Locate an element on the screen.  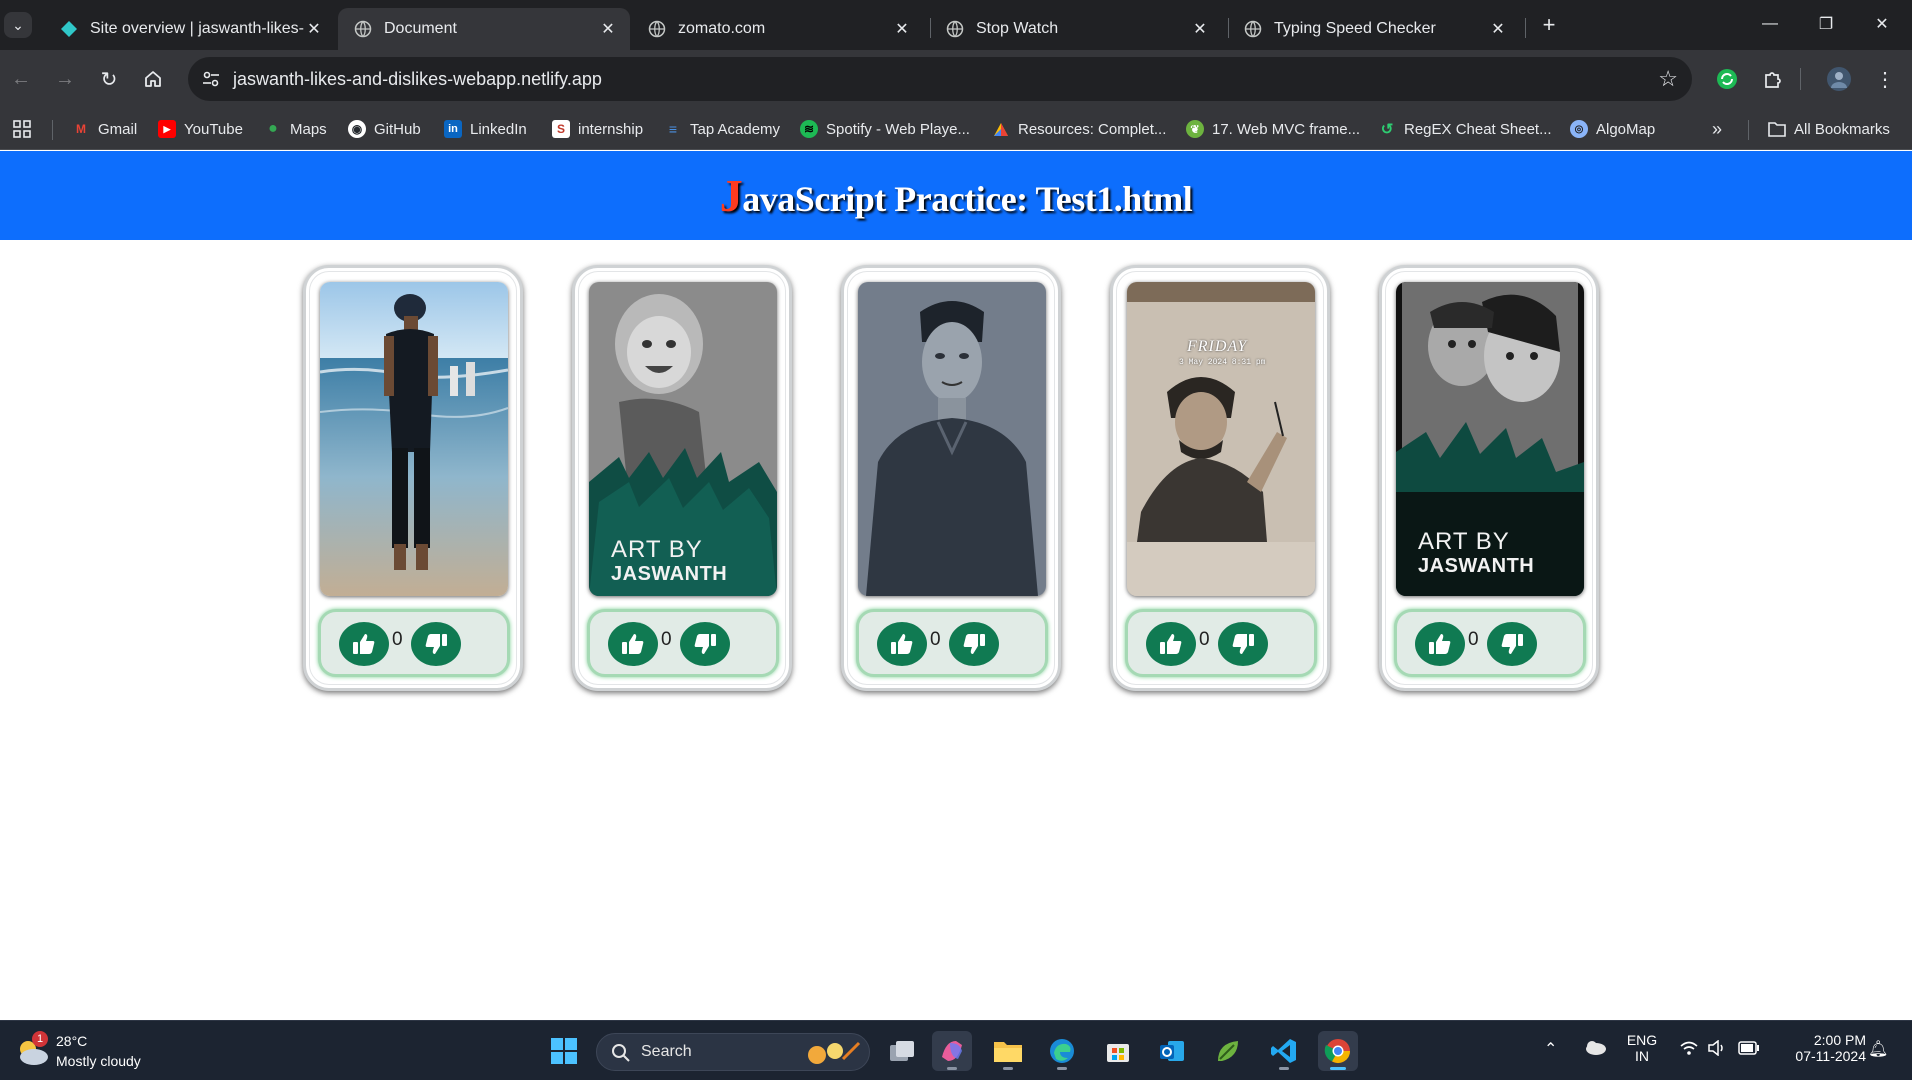
bookmark-star-icon: ☆ is located at coordinates (1668, 79).